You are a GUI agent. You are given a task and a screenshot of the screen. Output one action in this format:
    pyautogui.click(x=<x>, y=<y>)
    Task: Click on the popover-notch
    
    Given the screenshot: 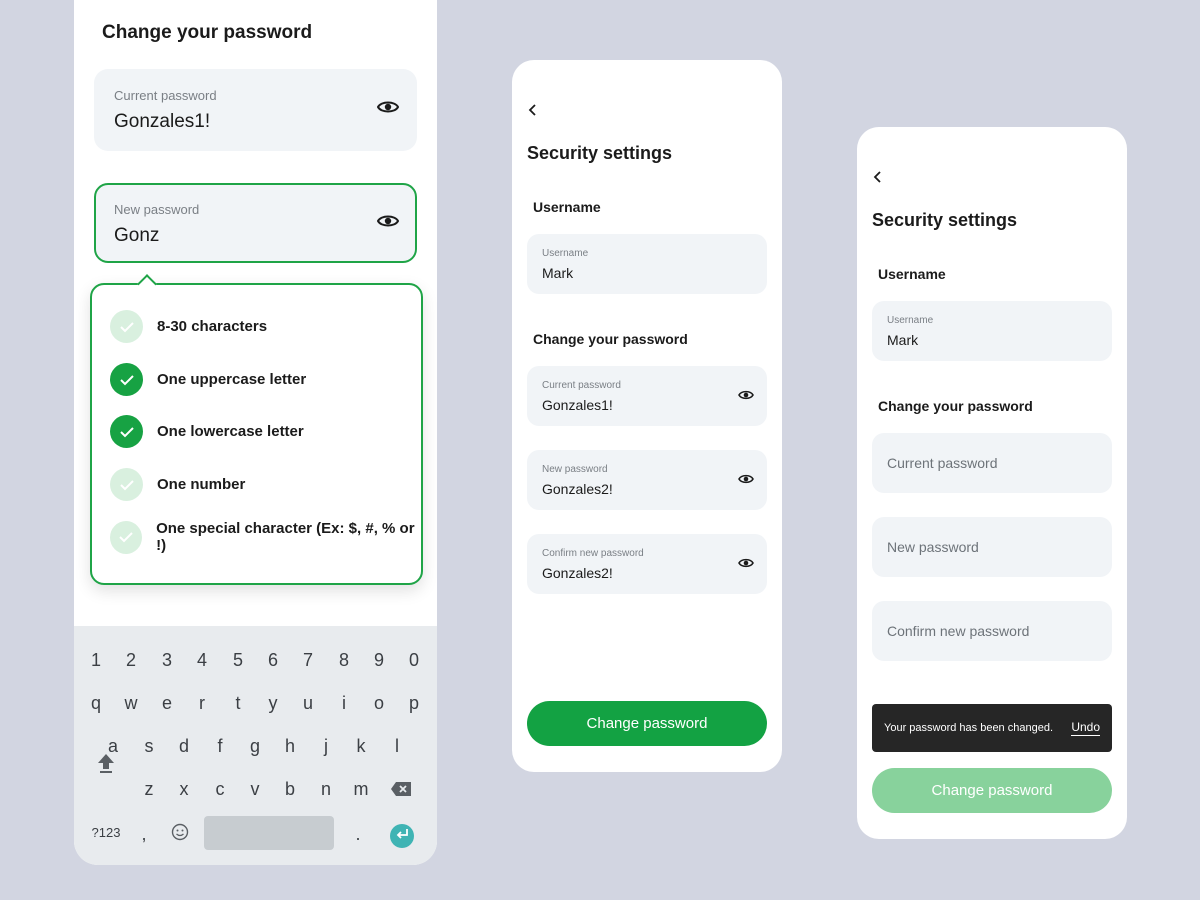 What is the action you would take?
    pyautogui.click(x=147, y=284)
    